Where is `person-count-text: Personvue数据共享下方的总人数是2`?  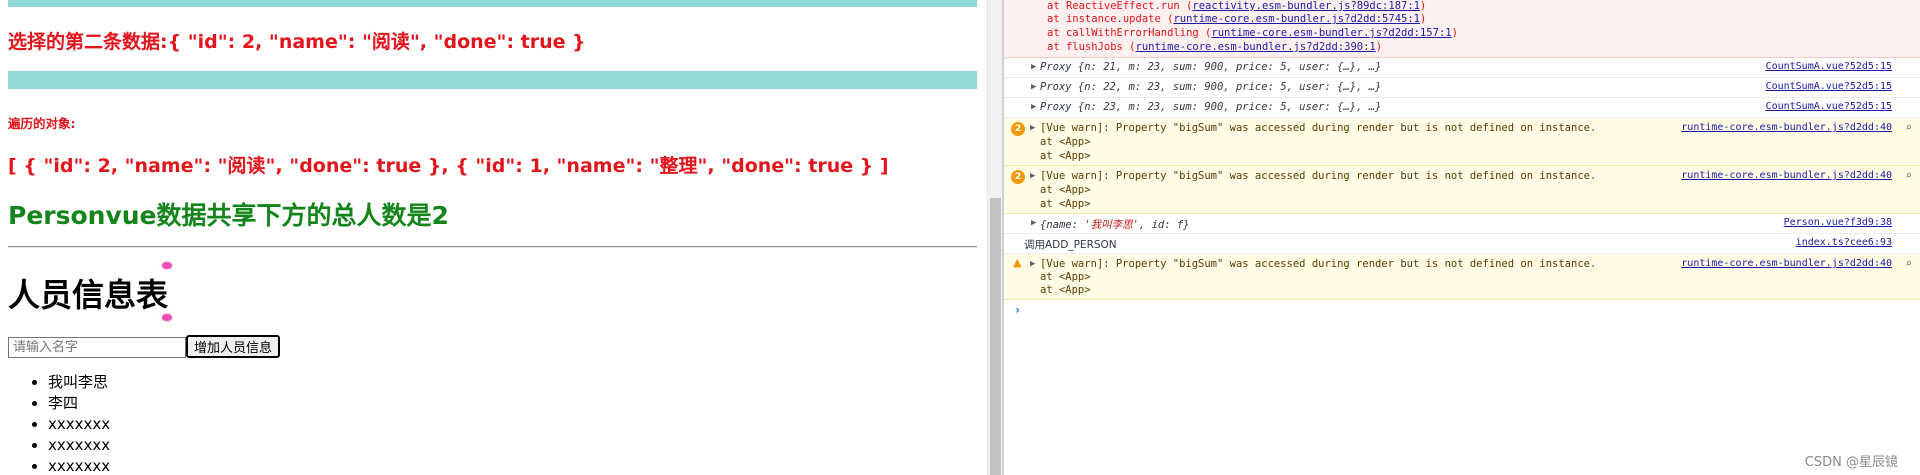
person-count-text: Personvue数据共享下方的总人数是2 is located at coordinates (228, 215).